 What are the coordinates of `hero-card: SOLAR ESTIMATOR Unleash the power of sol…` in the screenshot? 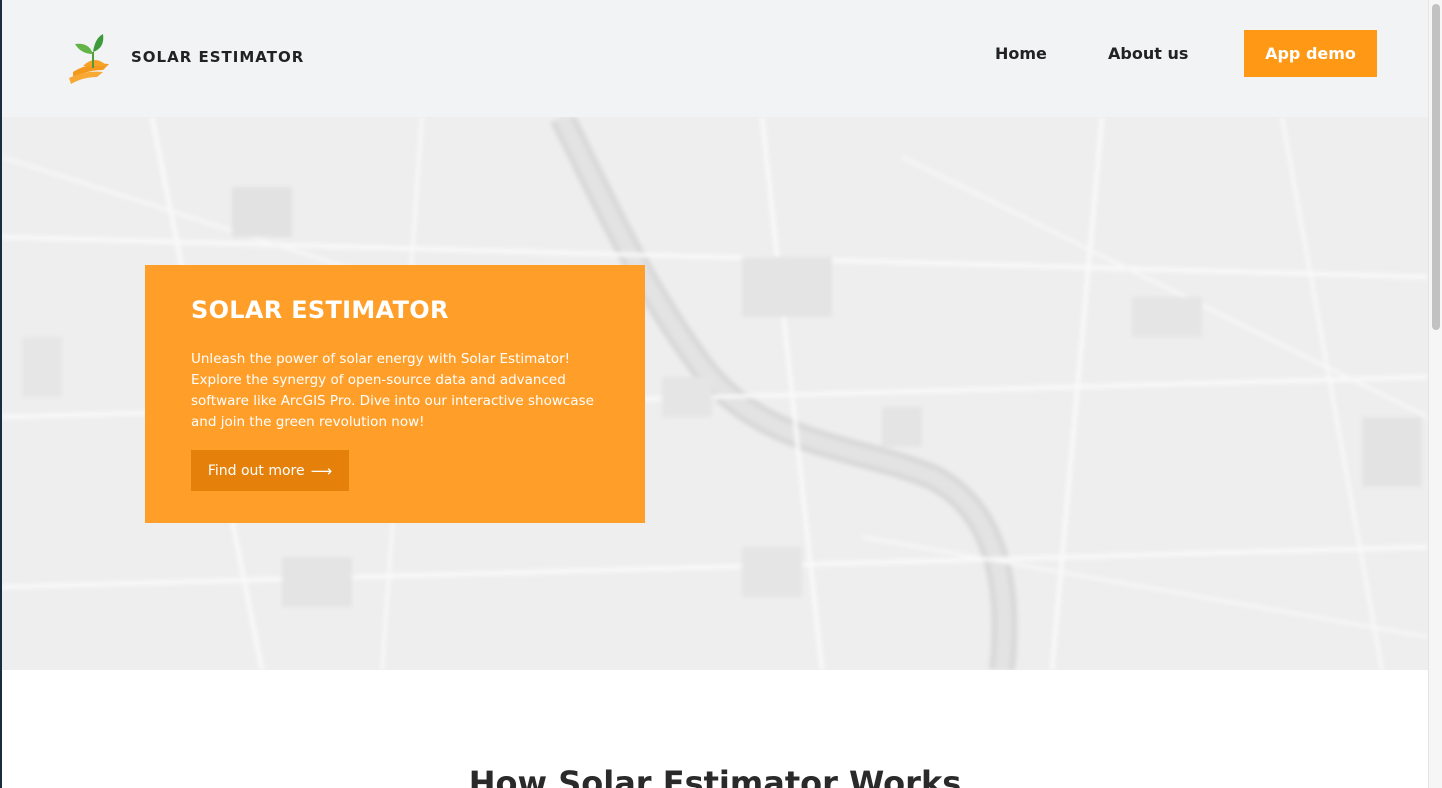 It's located at (395, 394).